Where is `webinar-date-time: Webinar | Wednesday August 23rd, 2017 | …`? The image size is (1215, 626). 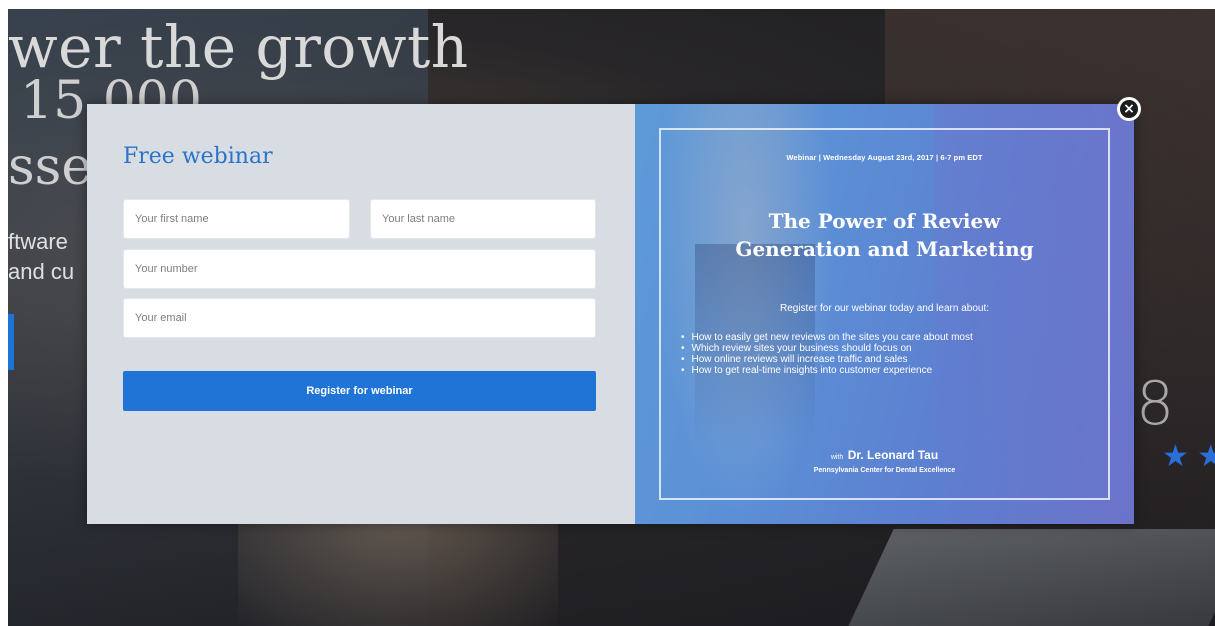 webinar-date-time: Webinar | Wednesday August 23rd, 2017 | … is located at coordinates (884, 157).